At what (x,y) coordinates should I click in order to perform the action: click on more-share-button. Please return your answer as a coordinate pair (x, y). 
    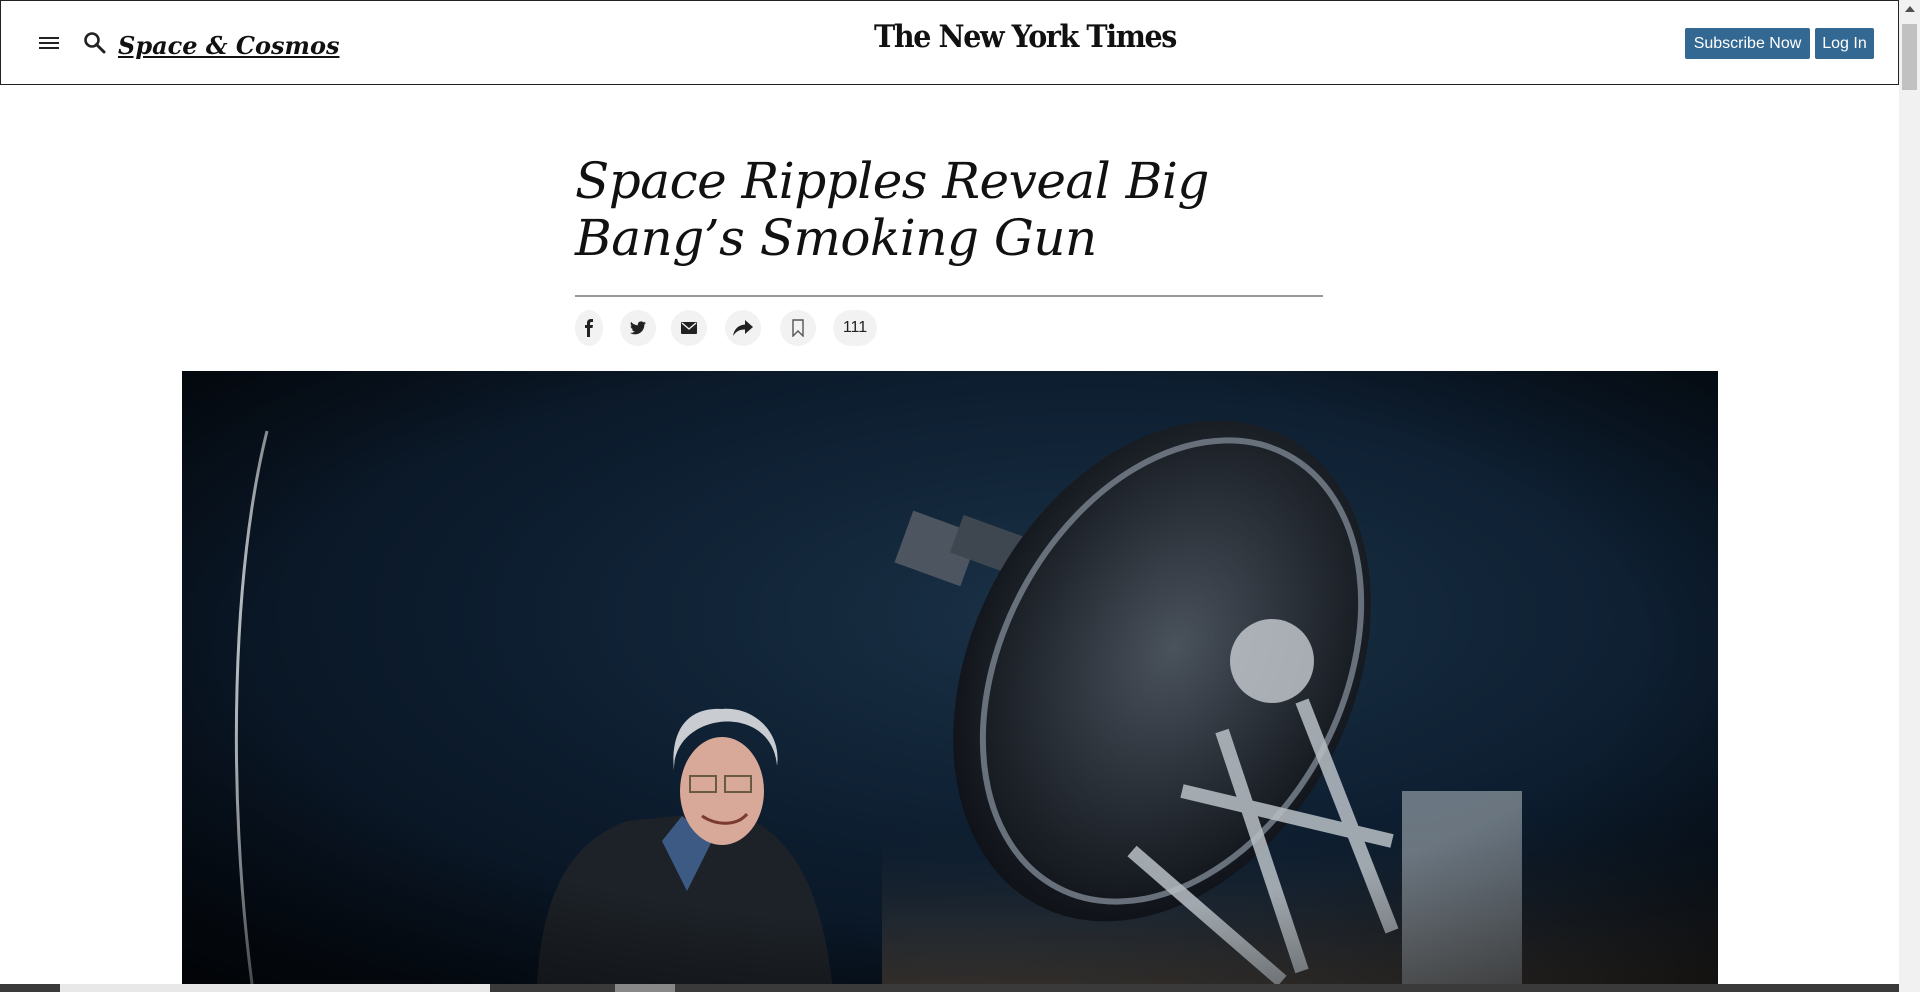
    Looking at the image, I should click on (743, 328).